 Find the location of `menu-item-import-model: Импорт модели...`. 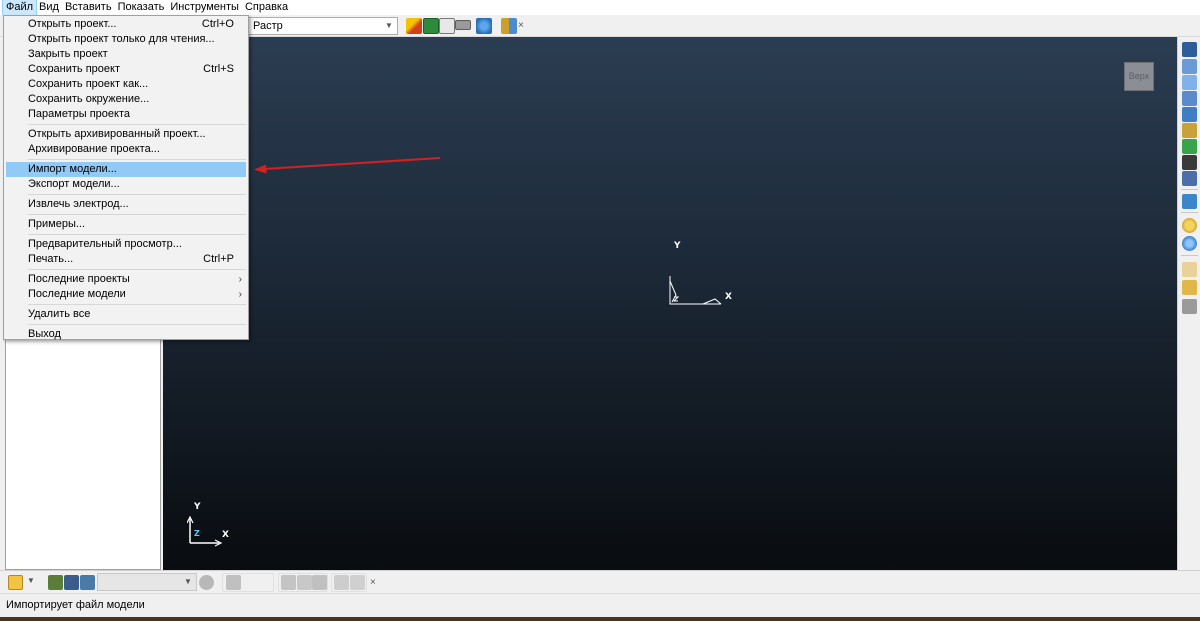

menu-item-import-model: Импорт модели... is located at coordinates (126, 169).